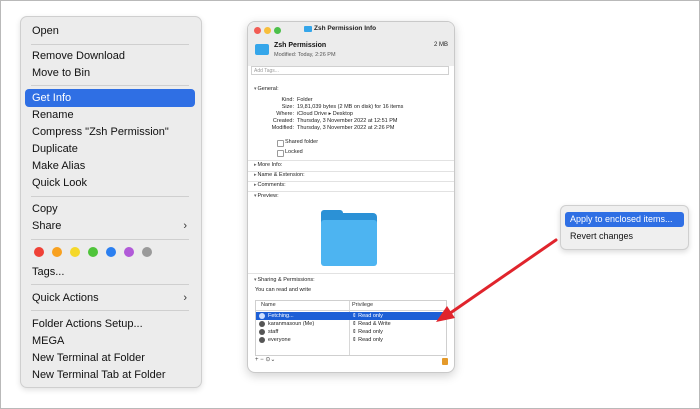  I want to click on lock-icon, so click(445, 361).